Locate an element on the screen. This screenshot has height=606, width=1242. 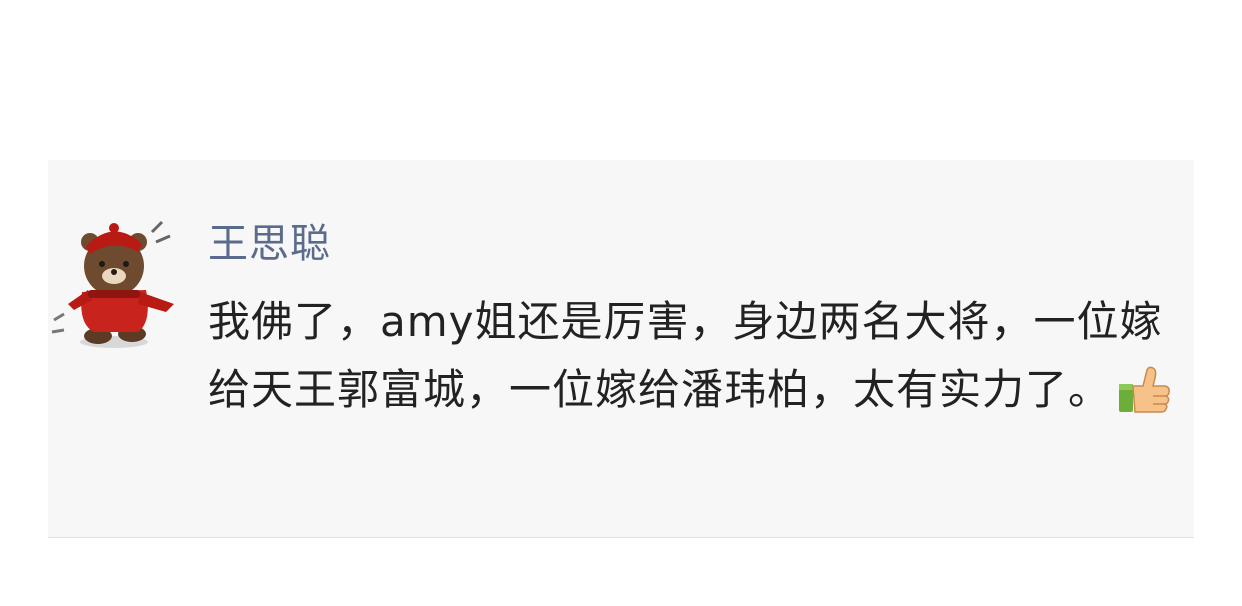
bear-avatar-icon is located at coordinates (112, 284).